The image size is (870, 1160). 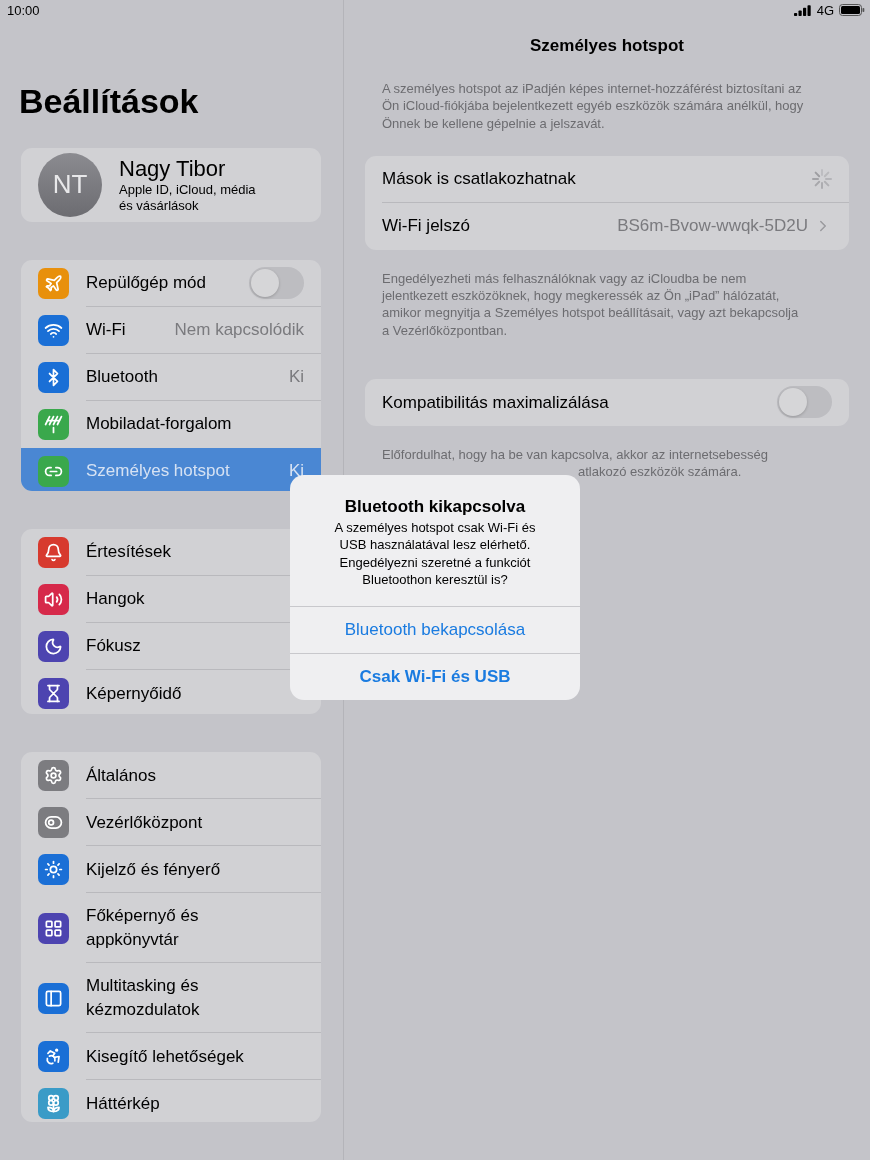 I want to click on battery-icon, so click(x=852, y=10).